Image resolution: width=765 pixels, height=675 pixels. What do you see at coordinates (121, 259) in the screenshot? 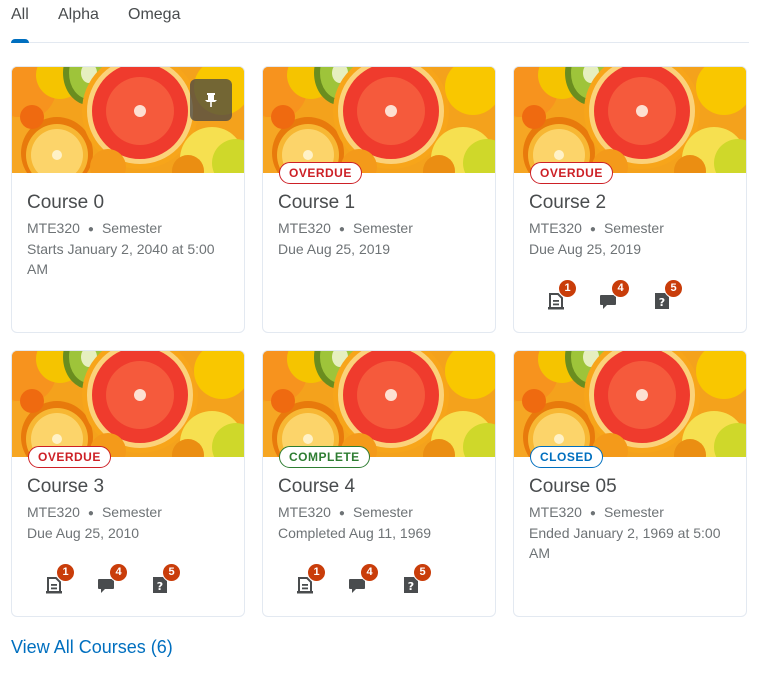
I see `course-status-text: Starts January 2, 2040 at 5:00 AM` at bounding box center [121, 259].